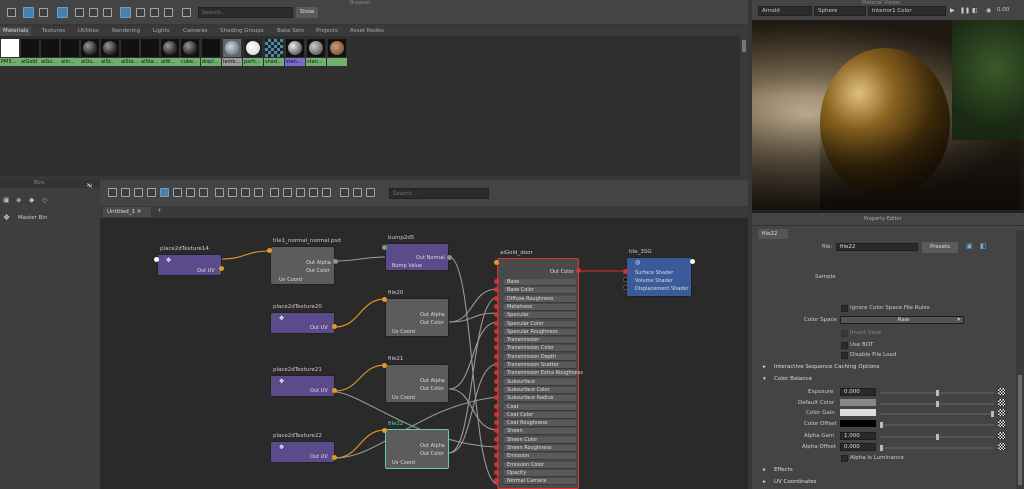 The width and height of the screenshot is (1024, 489). I want to click on node-file22: file22 Out Alpha Out Color Uv Coord, so click(417, 445).